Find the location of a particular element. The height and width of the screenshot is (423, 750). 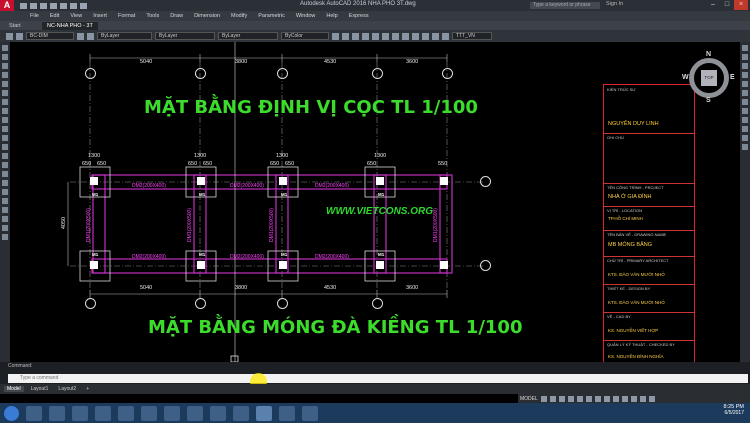

mtext-tool-icon is located at coordinates (445, 36).